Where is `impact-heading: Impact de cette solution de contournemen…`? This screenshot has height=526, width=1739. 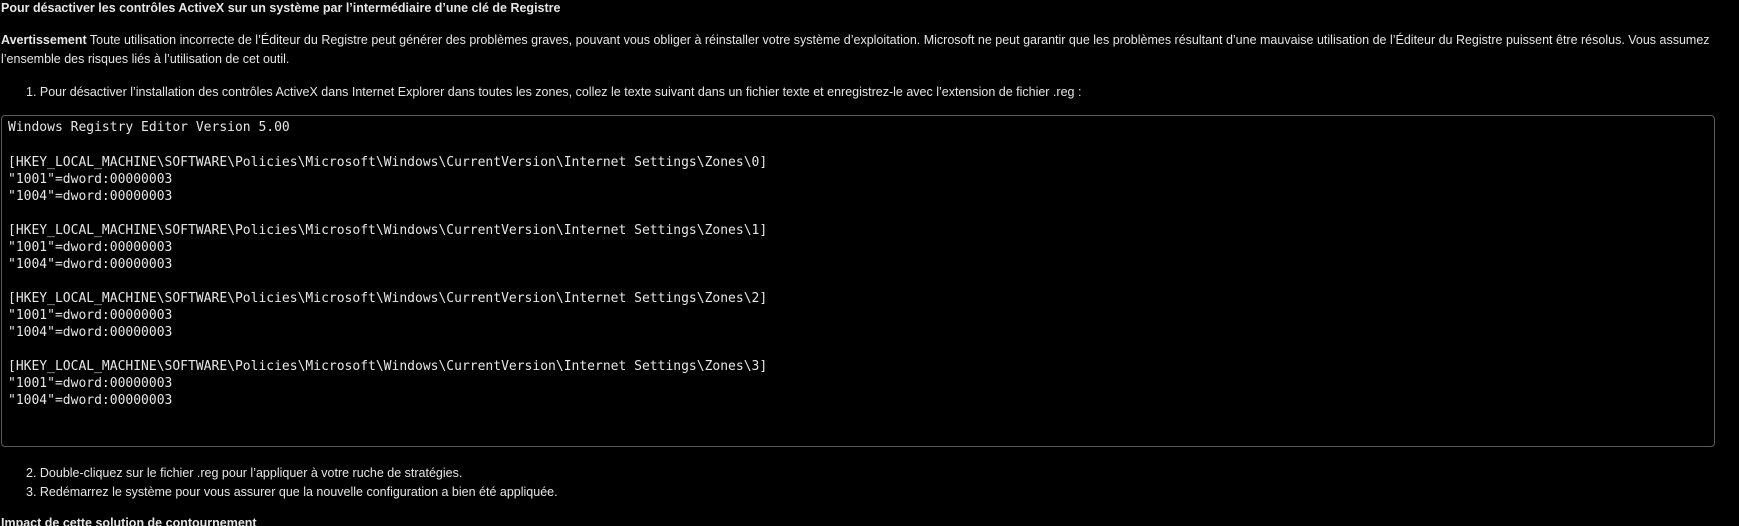
impact-heading: Impact de cette solution de contournemen… is located at coordinates (129, 521).